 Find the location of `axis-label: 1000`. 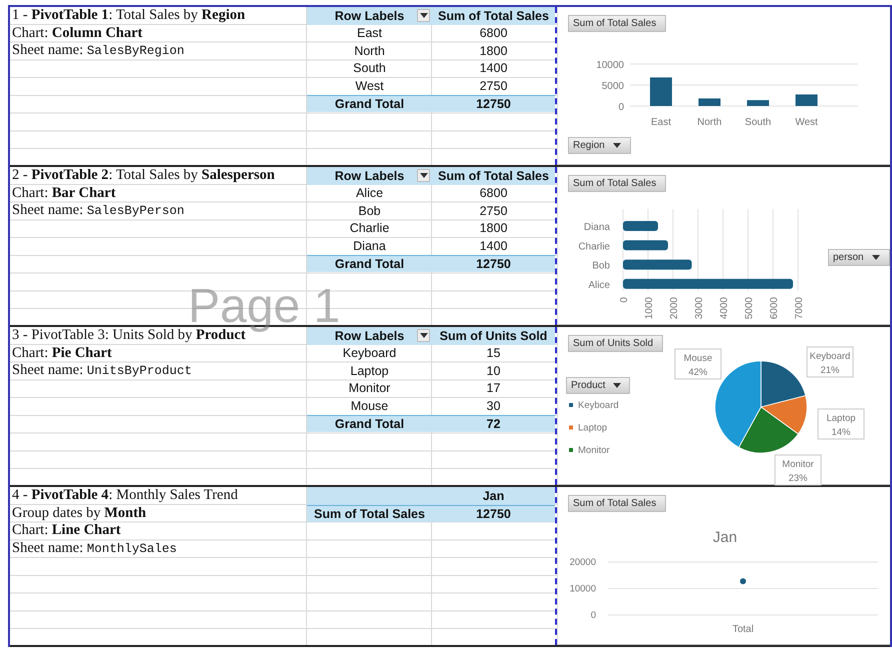

axis-label: 1000 is located at coordinates (649, 308).